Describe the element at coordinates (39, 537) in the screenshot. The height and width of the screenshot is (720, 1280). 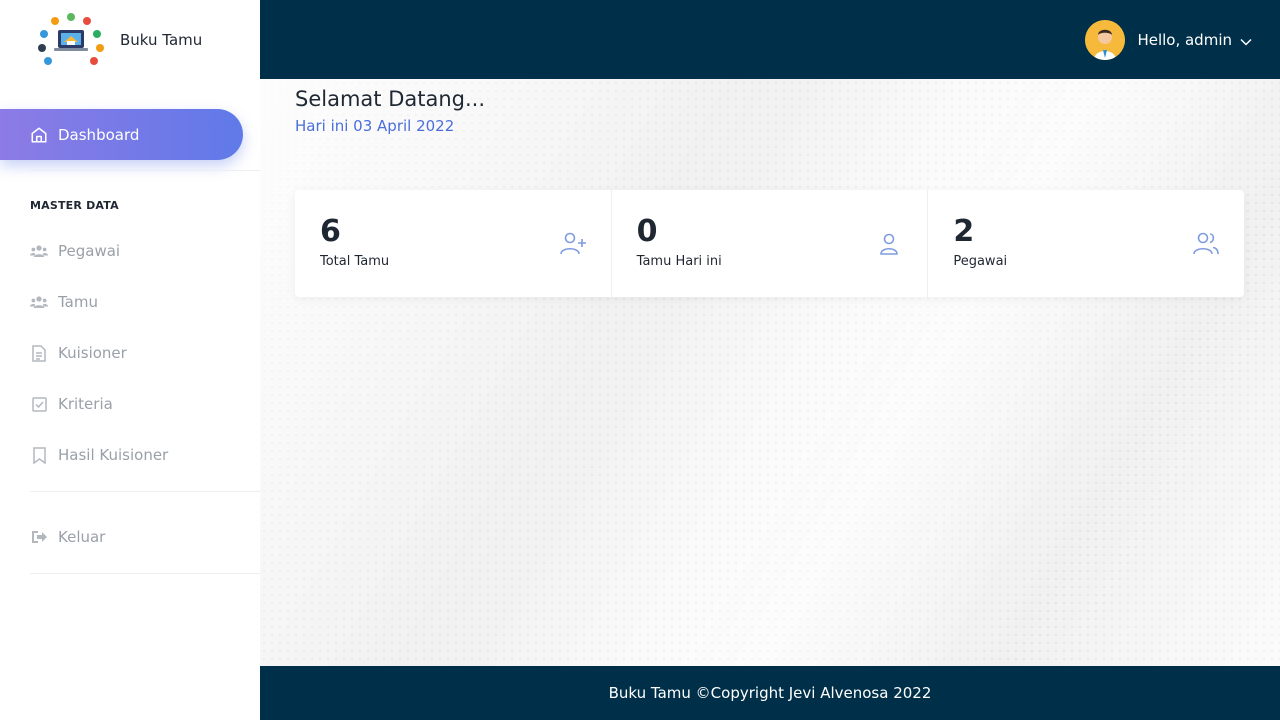
I see `logout-icon` at that location.